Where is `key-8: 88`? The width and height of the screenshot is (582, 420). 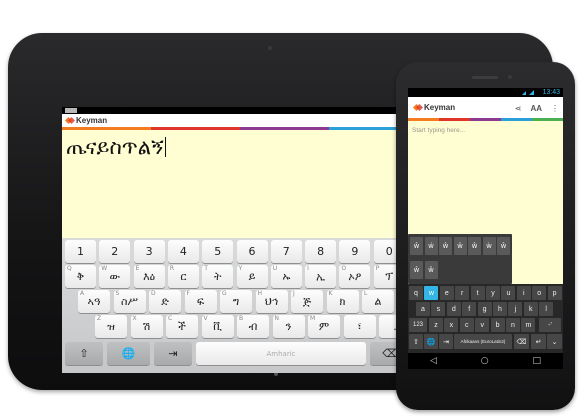
key-8: 88 is located at coordinates (321, 251).